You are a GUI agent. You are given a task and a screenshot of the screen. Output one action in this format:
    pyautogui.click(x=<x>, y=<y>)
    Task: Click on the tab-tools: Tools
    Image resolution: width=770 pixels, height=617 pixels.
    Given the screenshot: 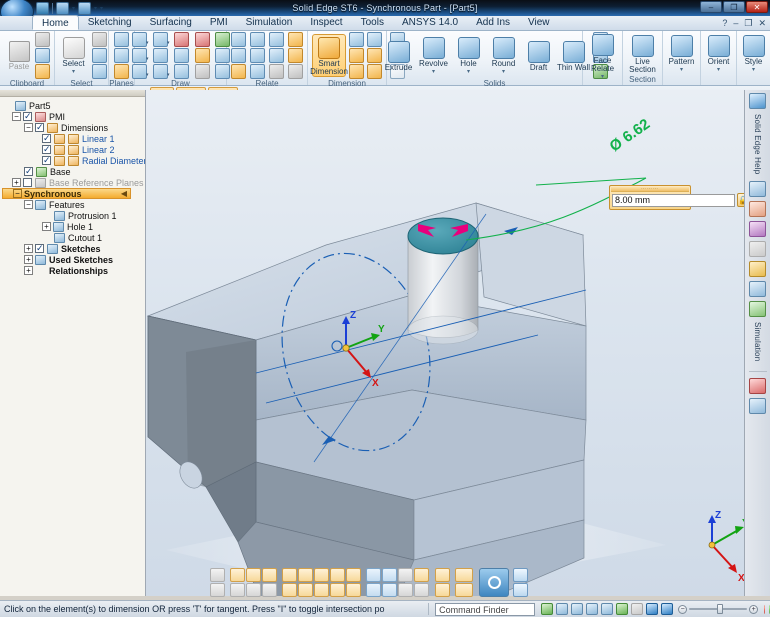 What is the action you would take?
    pyautogui.click(x=372, y=22)
    